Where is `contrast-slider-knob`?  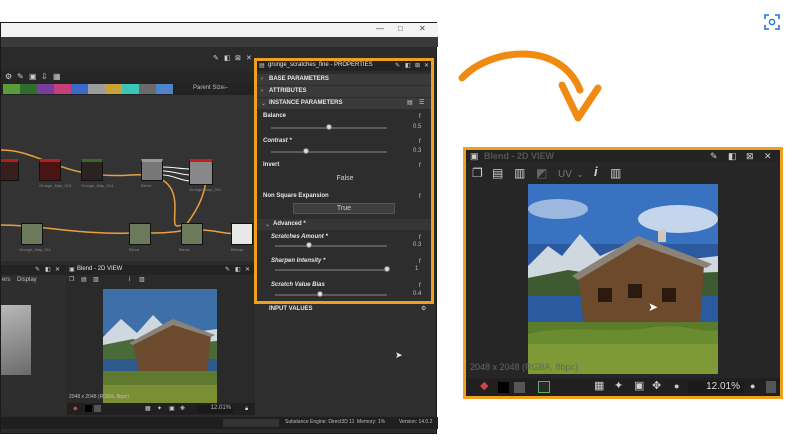 contrast-slider-knob is located at coordinates (305, 151).